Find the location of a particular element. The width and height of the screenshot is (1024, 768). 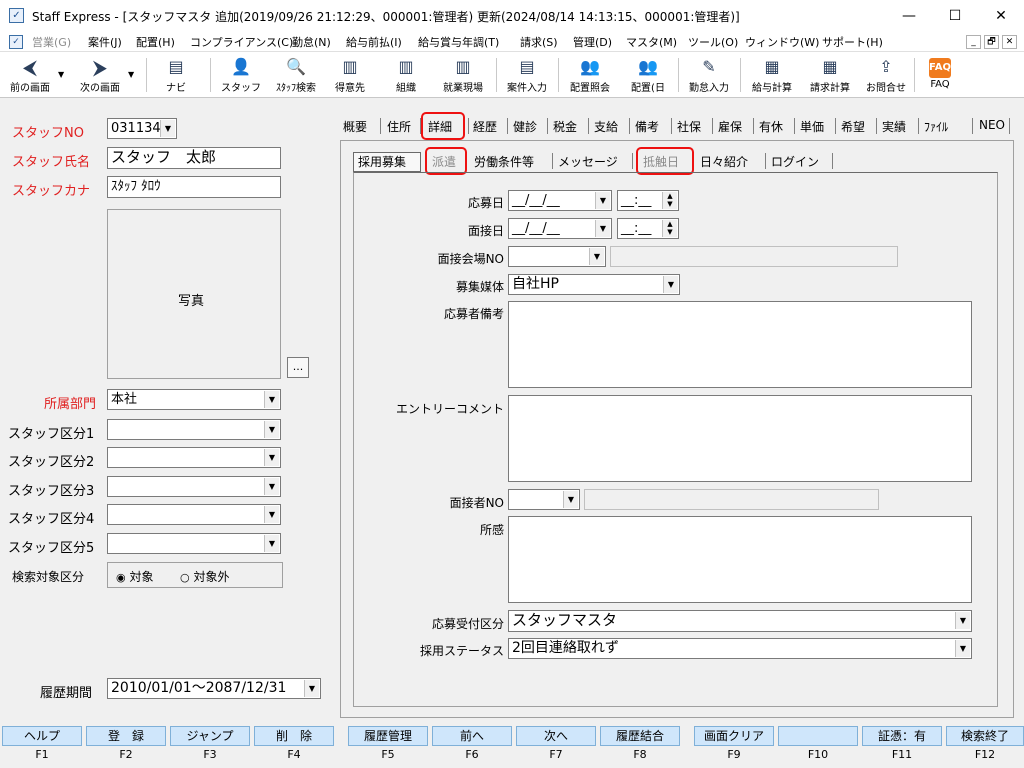

tab-record: 実績 is located at coordinates (894, 126).